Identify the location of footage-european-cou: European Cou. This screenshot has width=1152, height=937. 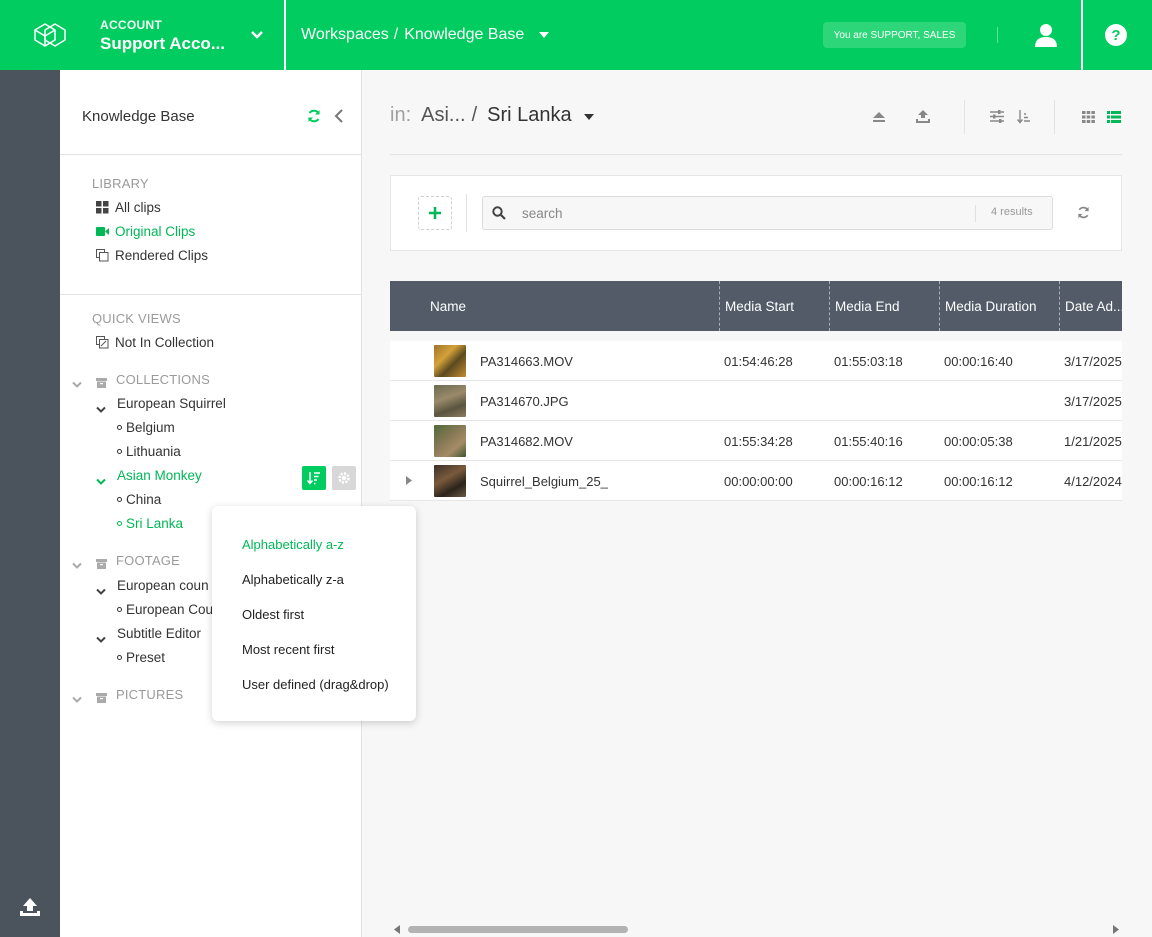
(165, 609).